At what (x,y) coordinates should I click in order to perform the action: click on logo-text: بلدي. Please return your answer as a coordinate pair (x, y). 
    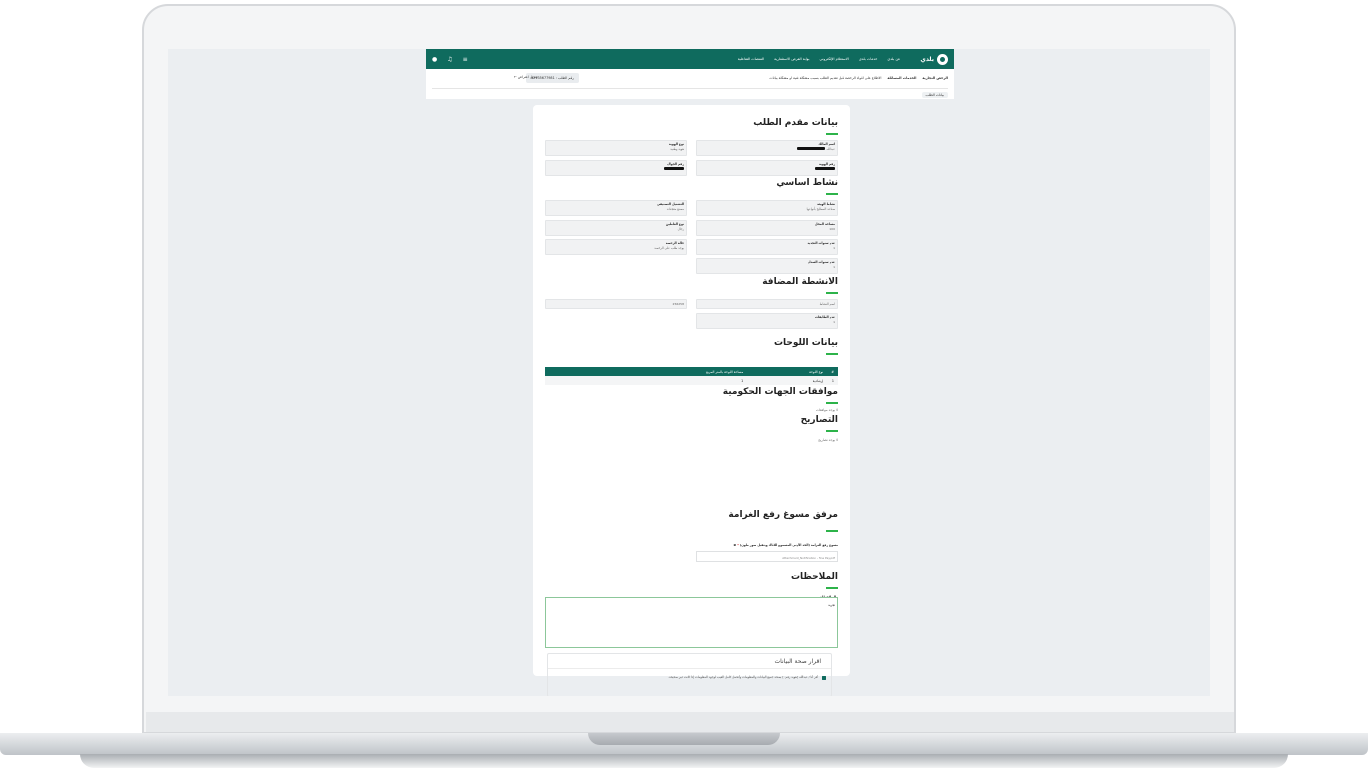
    Looking at the image, I should click on (927, 59).